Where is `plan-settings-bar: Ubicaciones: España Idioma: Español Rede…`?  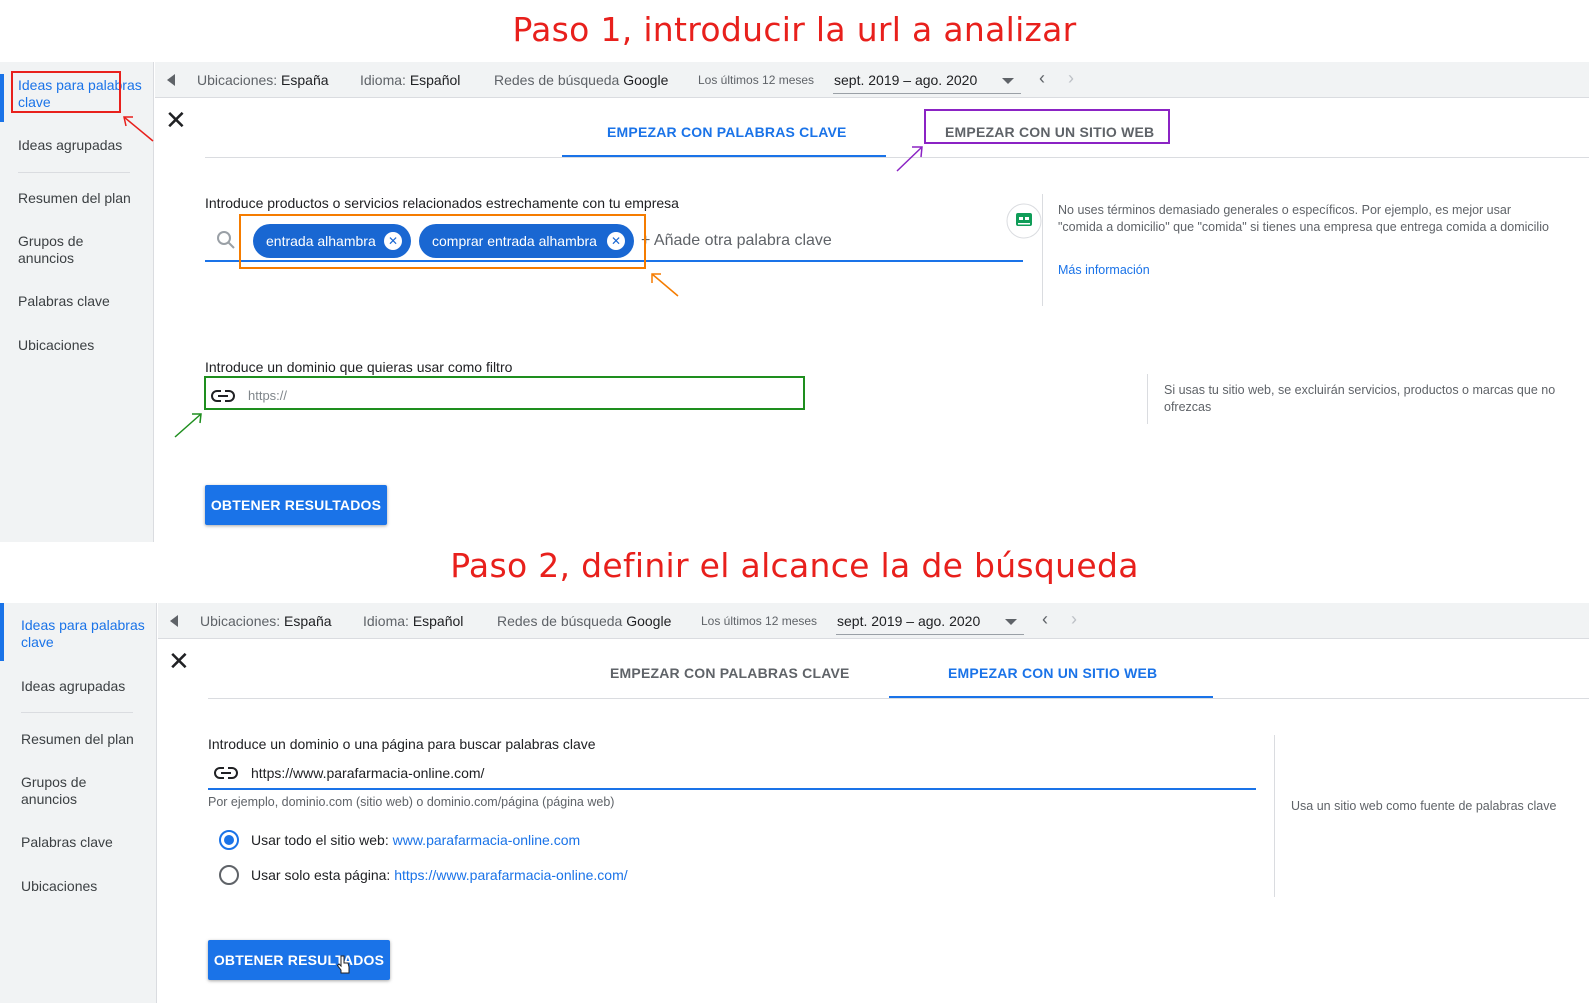 plan-settings-bar: Ubicaciones: España Idioma: Español Rede… is located at coordinates (873, 621).